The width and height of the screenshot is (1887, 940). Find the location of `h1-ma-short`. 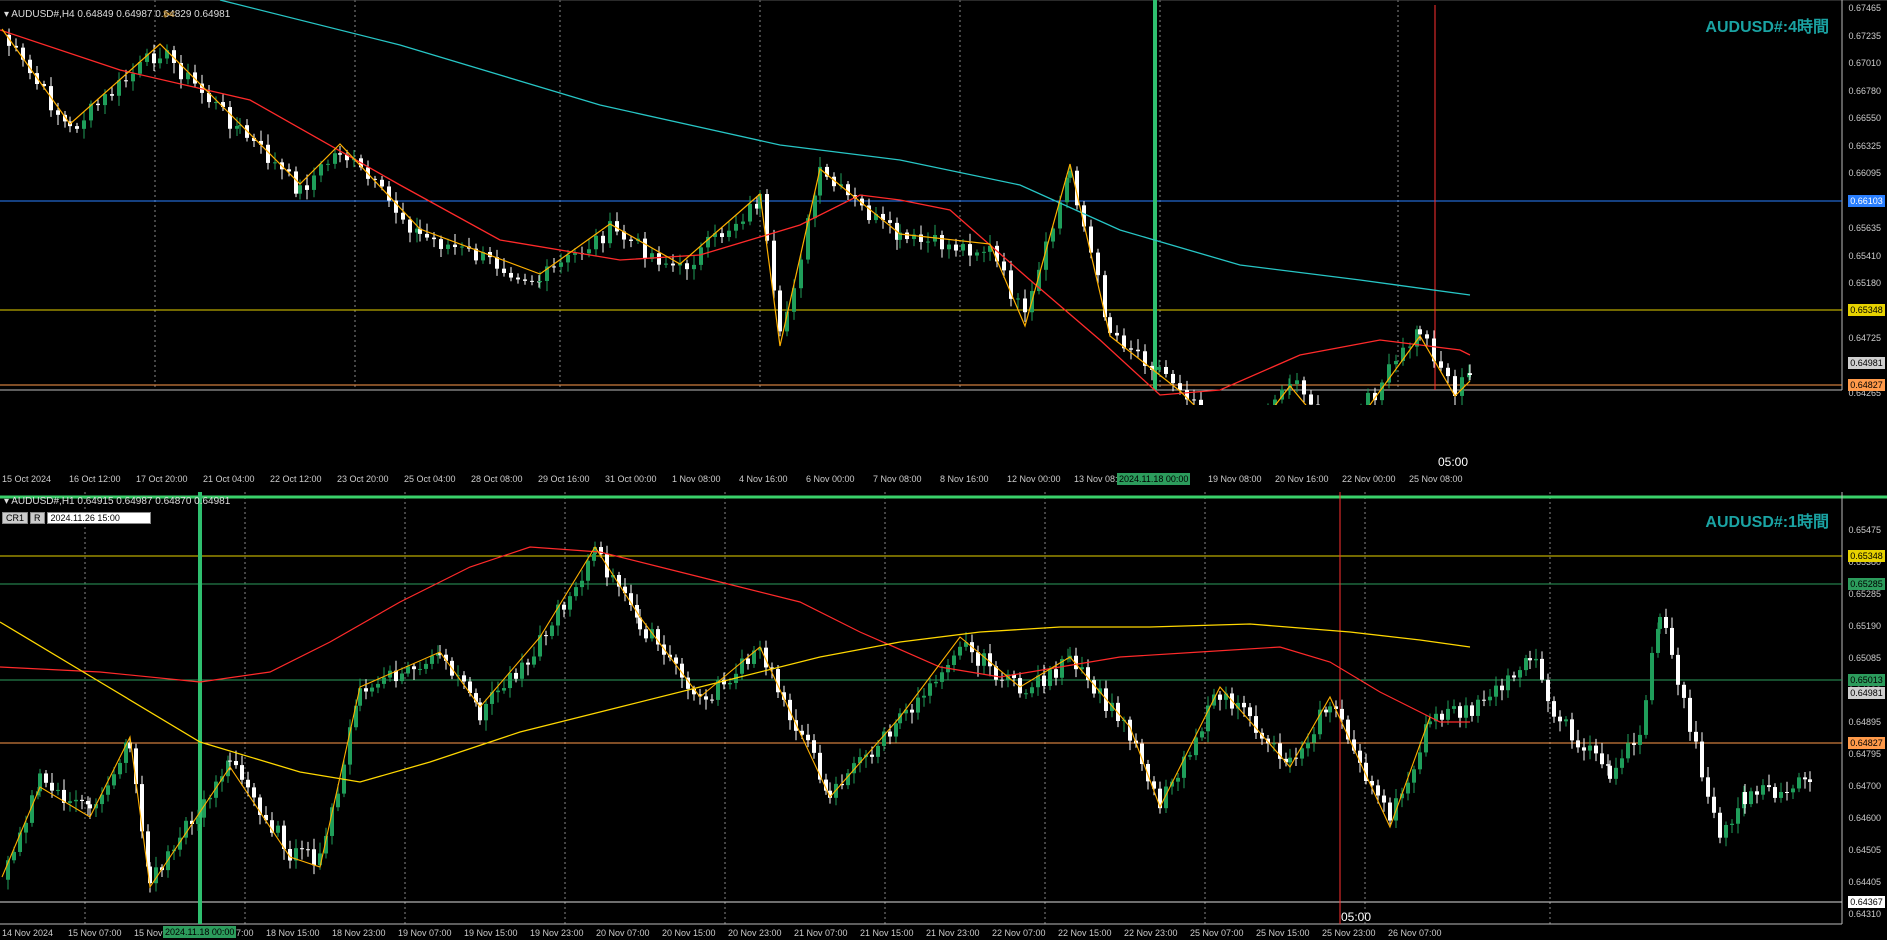

h1-ma-short is located at coordinates (735, 634).